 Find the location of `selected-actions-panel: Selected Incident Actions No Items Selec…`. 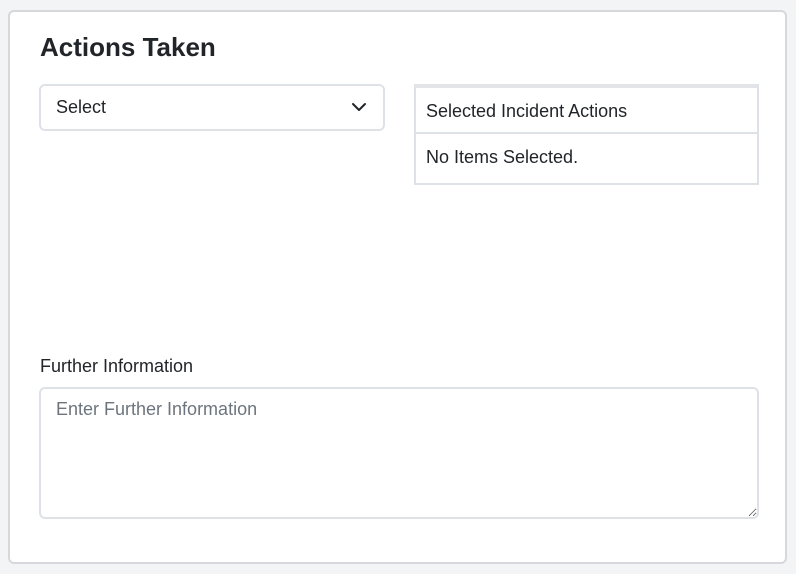

selected-actions-panel: Selected Incident Actions No Items Selec… is located at coordinates (586, 134).